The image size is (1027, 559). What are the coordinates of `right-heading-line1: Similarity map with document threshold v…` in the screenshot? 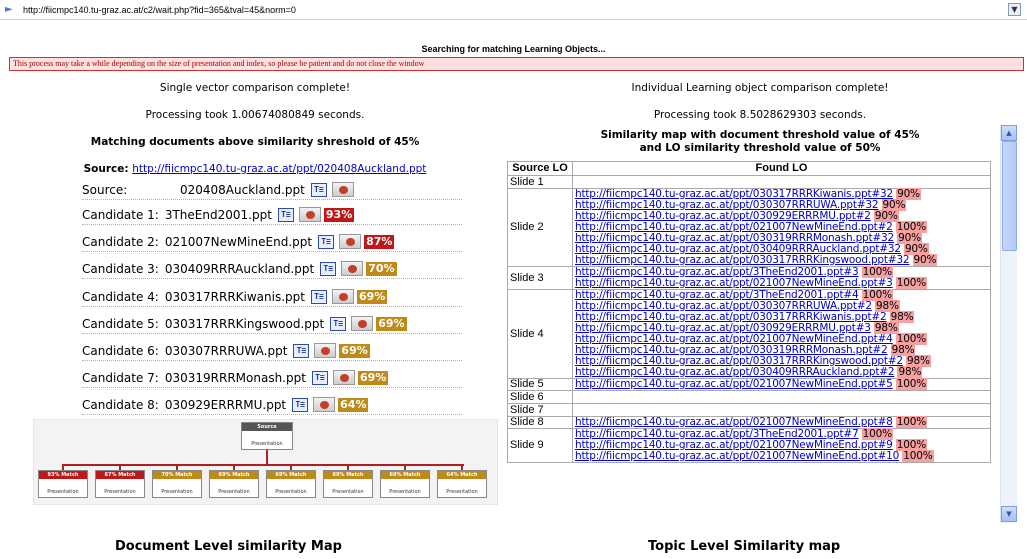 It's located at (760, 135).